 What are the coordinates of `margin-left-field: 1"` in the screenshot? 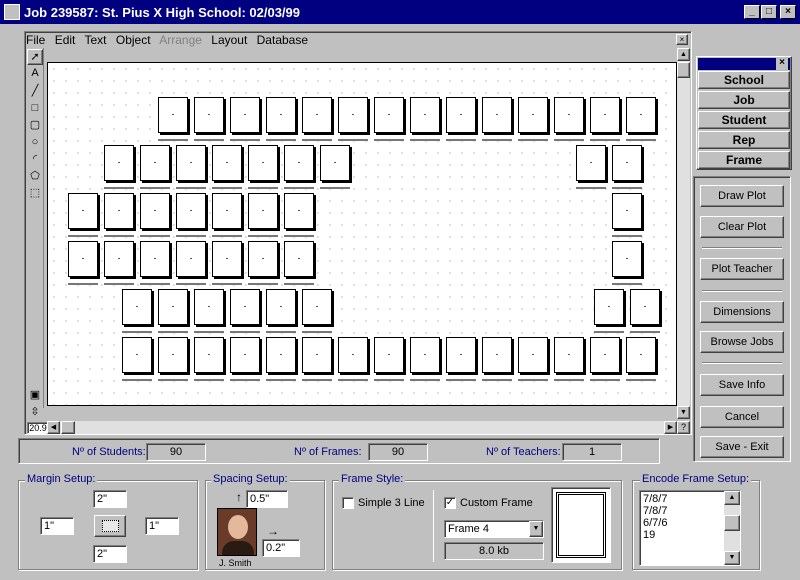 It's located at (57, 526).